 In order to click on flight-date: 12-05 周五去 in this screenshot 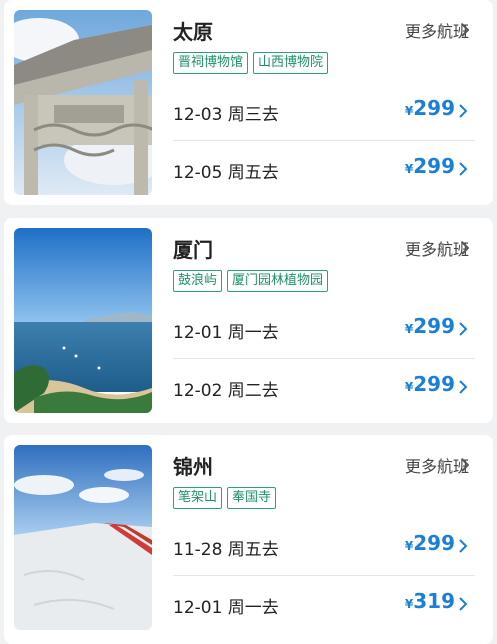, I will do `click(226, 173)`.